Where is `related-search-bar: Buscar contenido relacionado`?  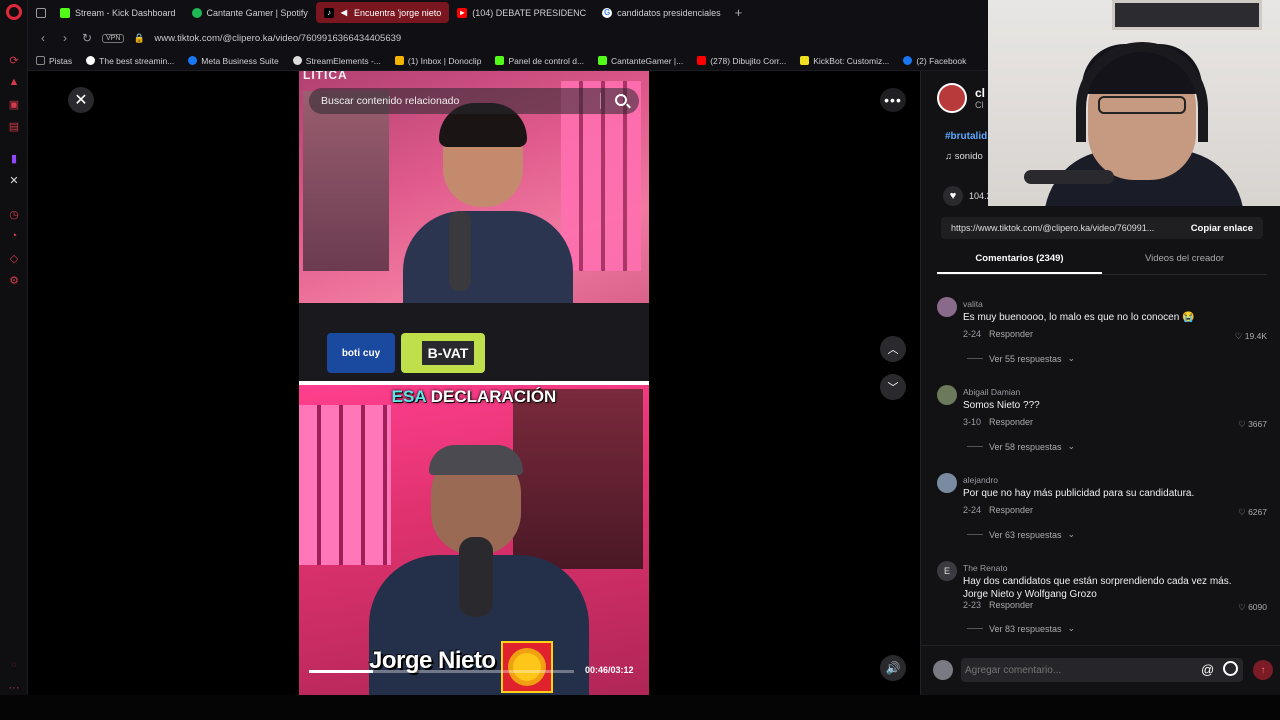
related-search-bar: Buscar contenido relacionado is located at coordinates (474, 101).